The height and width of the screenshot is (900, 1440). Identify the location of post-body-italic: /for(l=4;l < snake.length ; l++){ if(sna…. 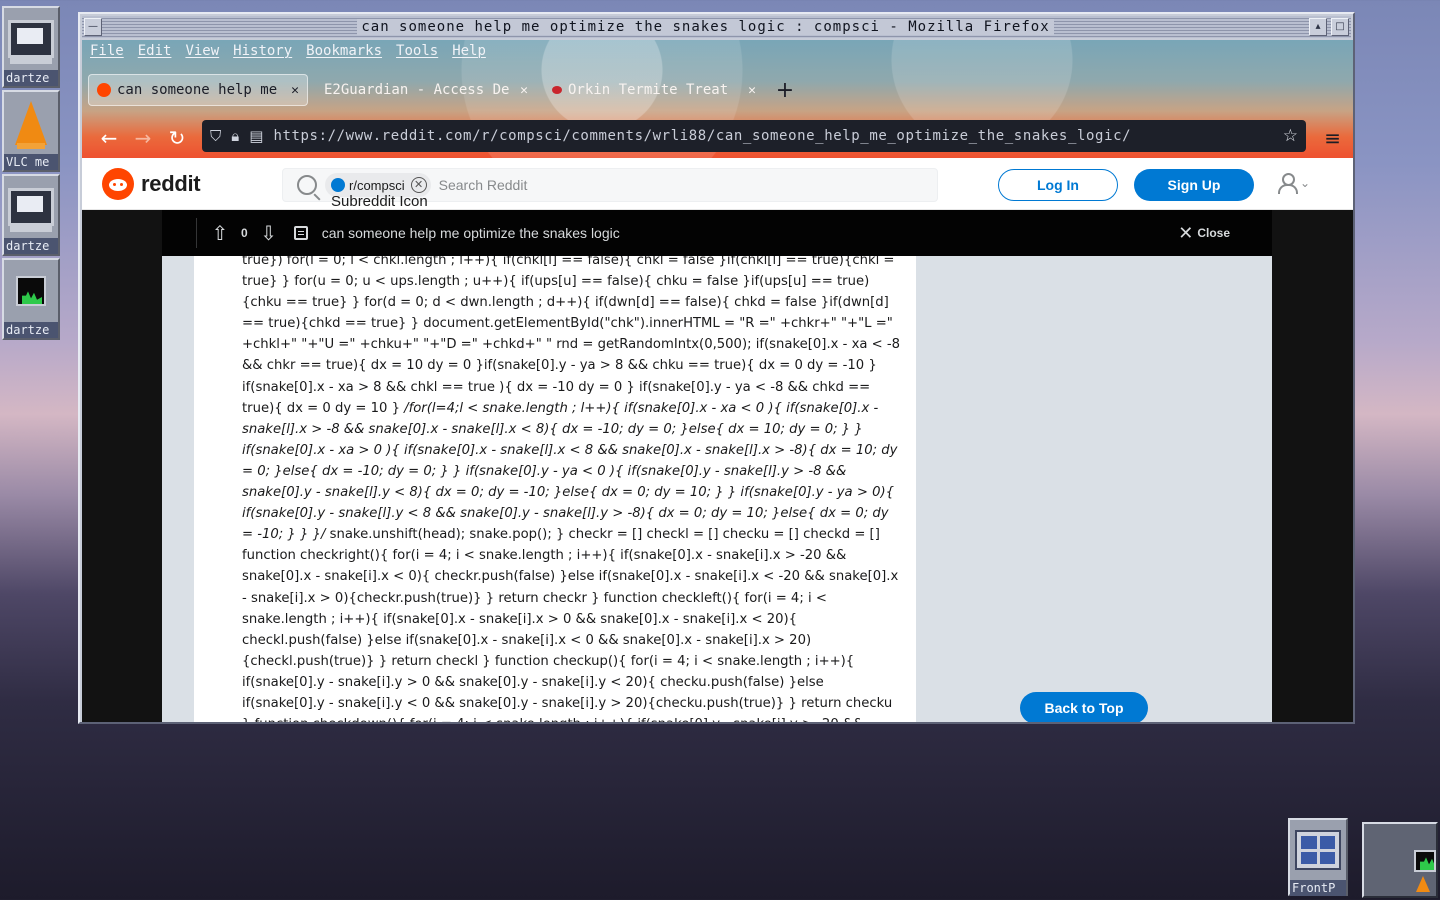
(570, 471).